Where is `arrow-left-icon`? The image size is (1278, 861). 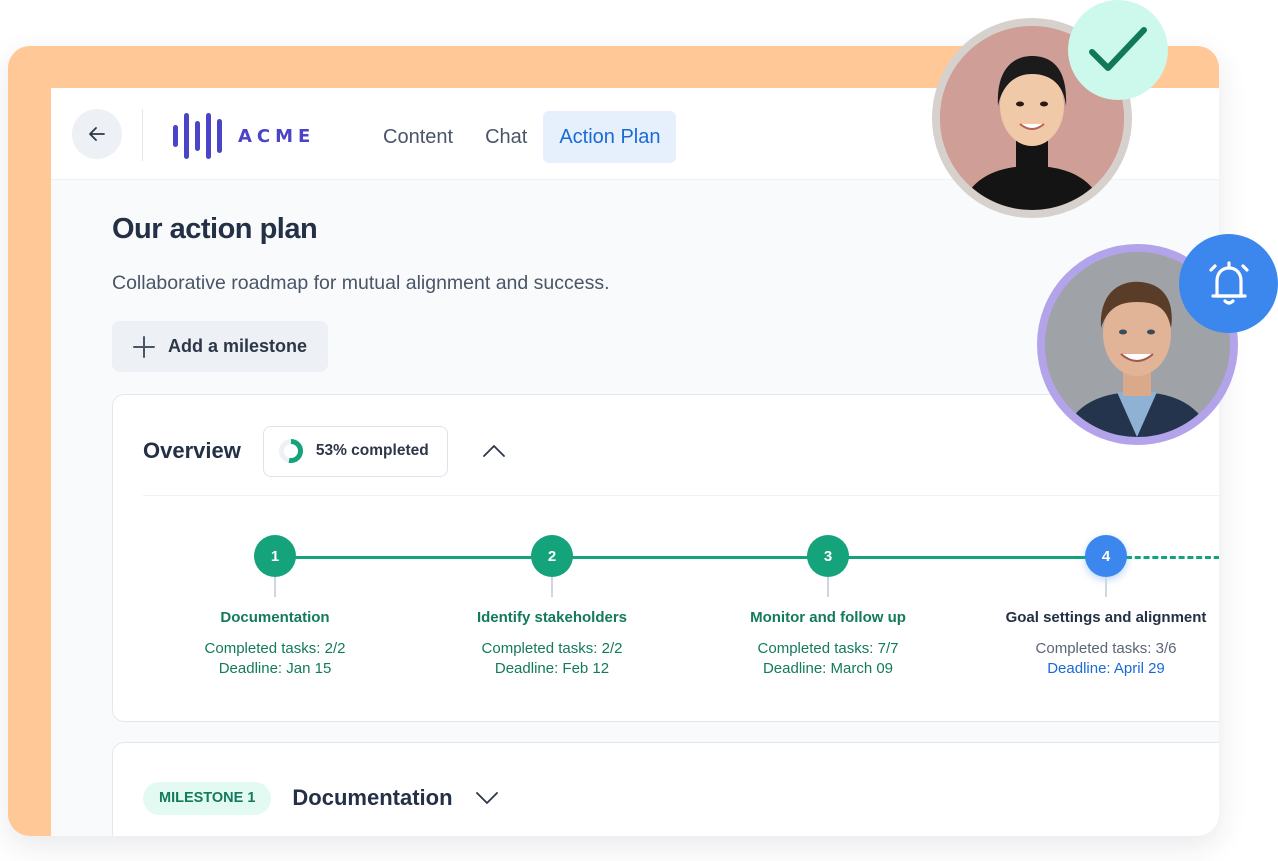
arrow-left-icon is located at coordinates (97, 134).